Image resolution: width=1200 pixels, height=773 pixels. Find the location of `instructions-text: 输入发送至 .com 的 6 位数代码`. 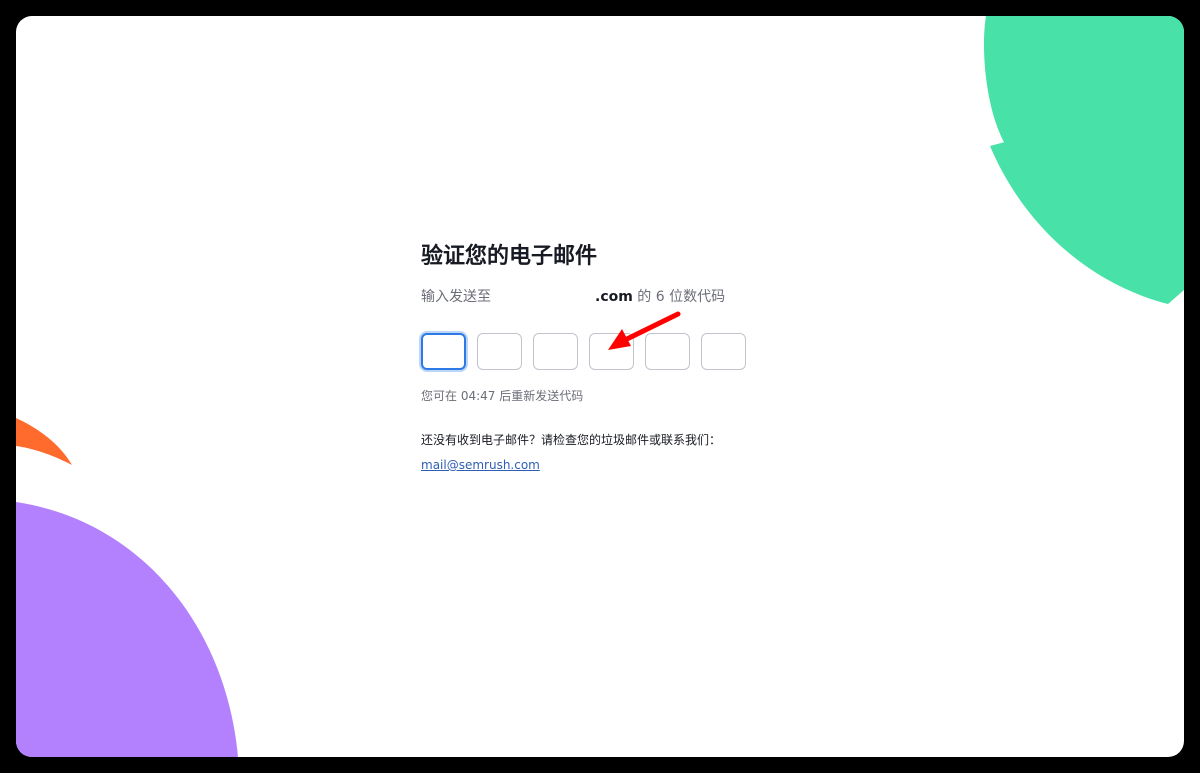

instructions-text: 输入发送至 .com 的 6 位数代码 is located at coordinates (582, 297).